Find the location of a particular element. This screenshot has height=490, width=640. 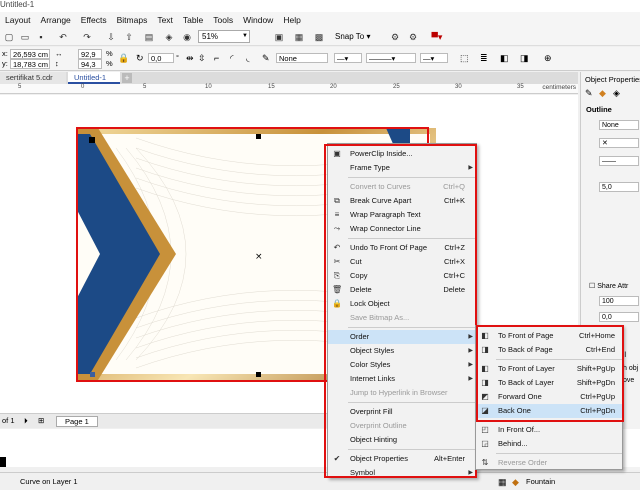

ruler-label: 10 is located at coordinates (208, 87).